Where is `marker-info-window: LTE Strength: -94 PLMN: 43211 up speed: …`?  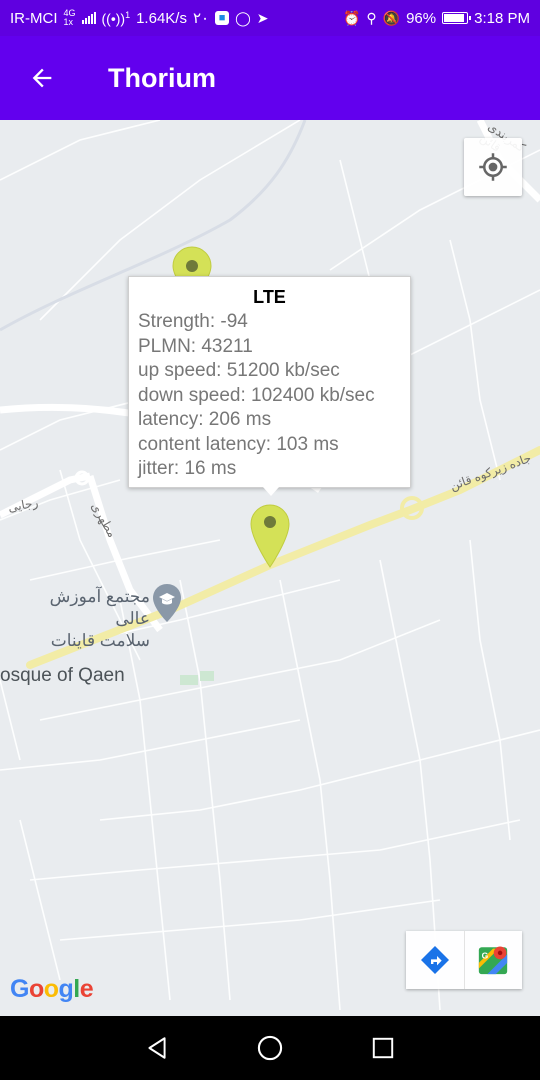
marker-info-window: LTE Strength: -94 PLMN: 43211 up speed: … is located at coordinates (269, 386).